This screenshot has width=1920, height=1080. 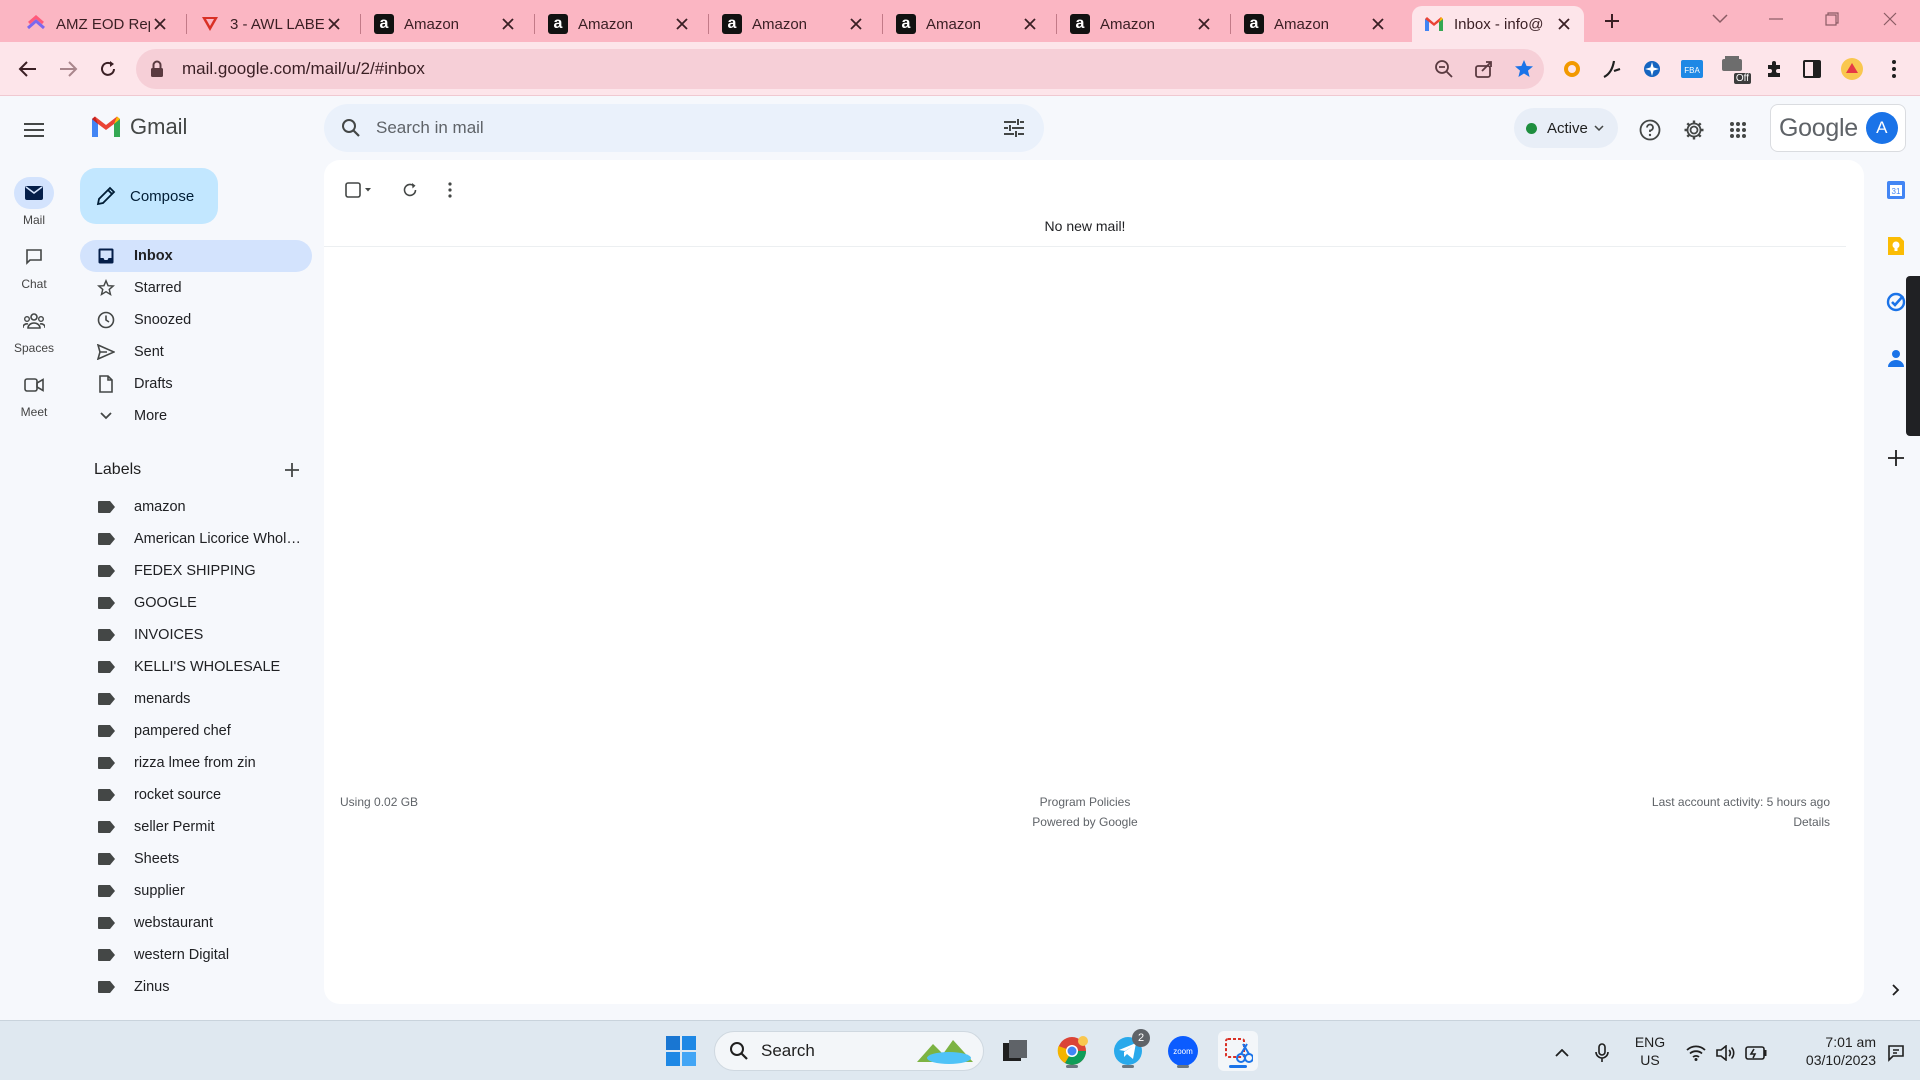 I want to click on lock-icon, so click(x=160, y=69).